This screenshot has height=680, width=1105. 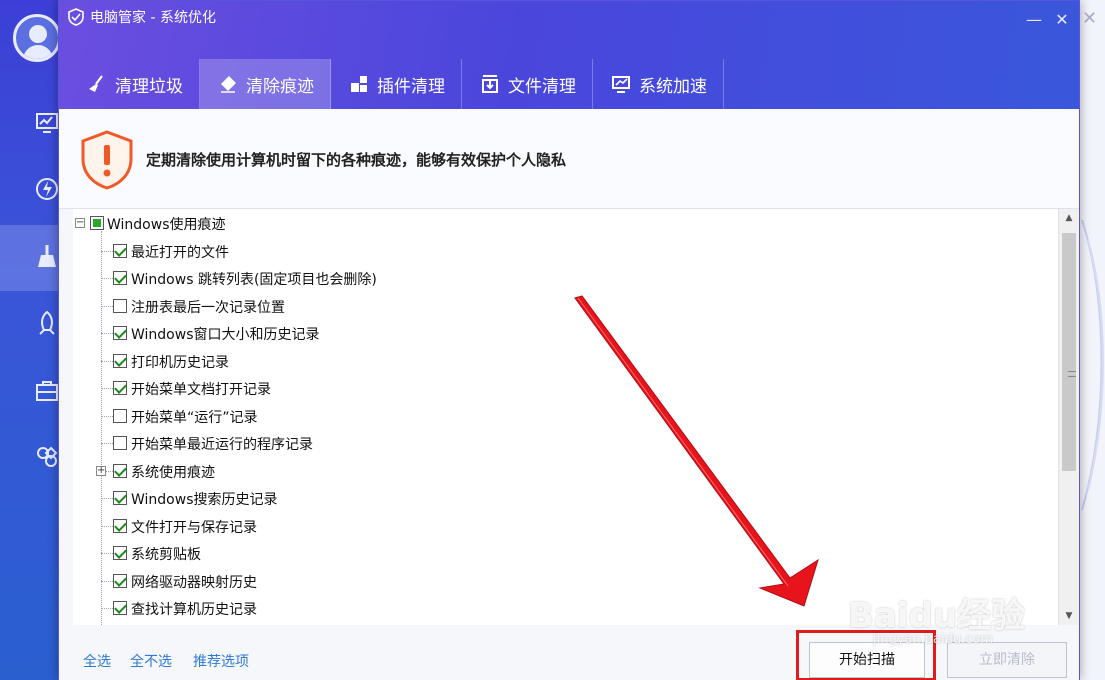 What do you see at coordinates (563, 388) in the screenshot?
I see `tree-item-row: 开始菜单文档打开记录` at bounding box center [563, 388].